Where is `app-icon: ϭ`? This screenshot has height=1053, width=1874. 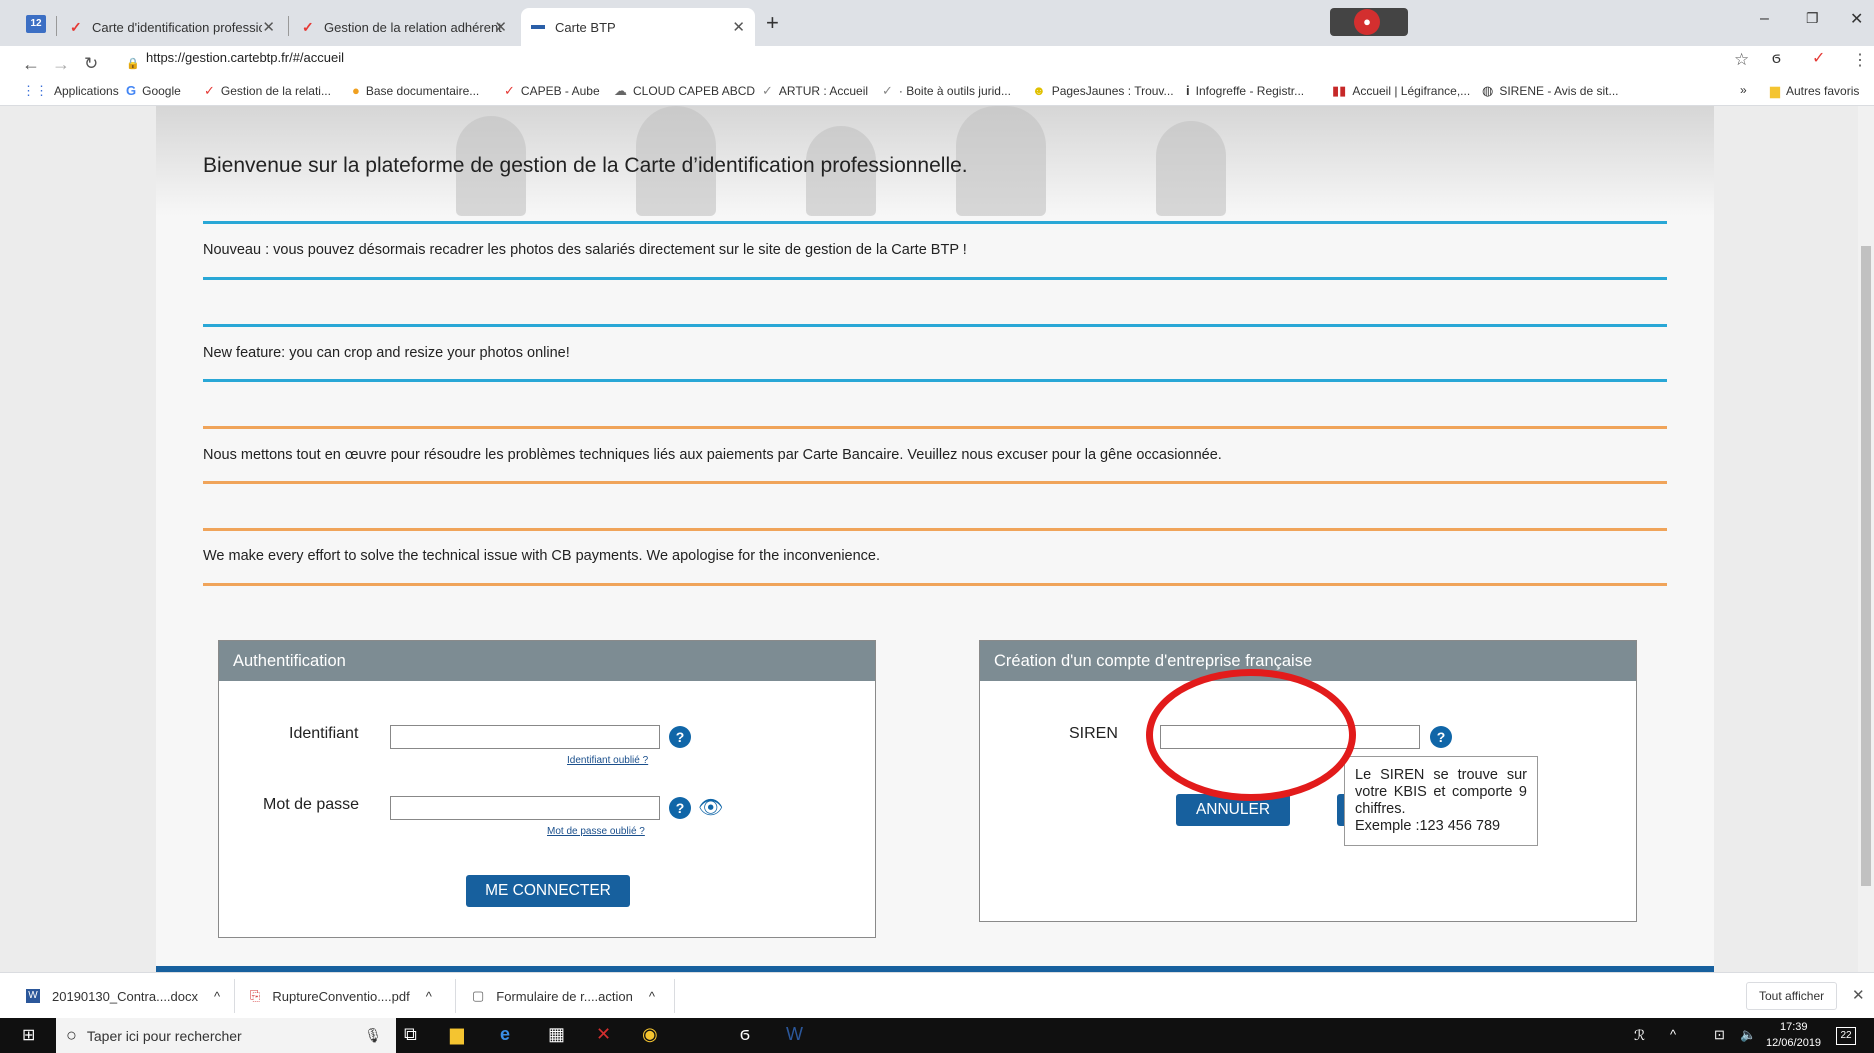
app-icon: ϭ is located at coordinates (745, 1034).